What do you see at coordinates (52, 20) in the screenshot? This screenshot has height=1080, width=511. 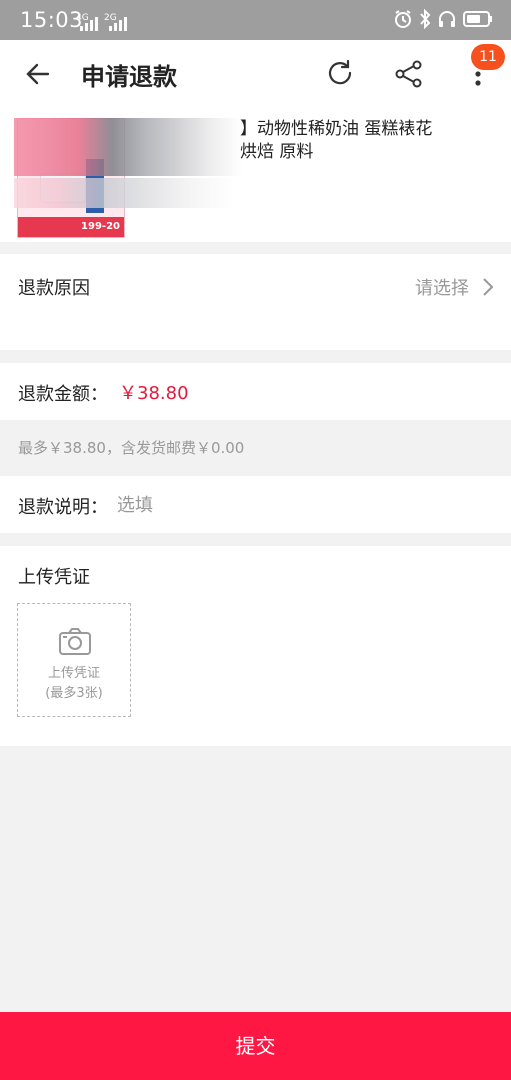 I see `status-time: 15:03` at bounding box center [52, 20].